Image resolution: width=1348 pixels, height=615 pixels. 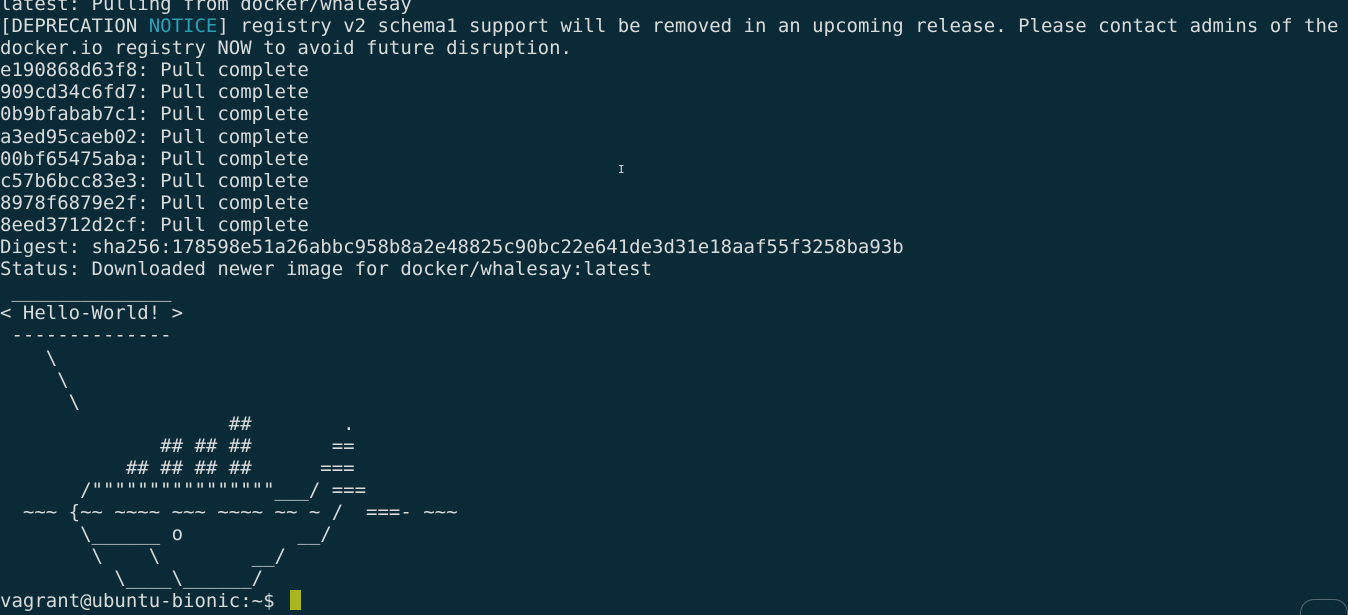 What do you see at coordinates (177, 467) in the screenshot?
I see `whale-art-line: ## ## ## ## ===` at bounding box center [177, 467].